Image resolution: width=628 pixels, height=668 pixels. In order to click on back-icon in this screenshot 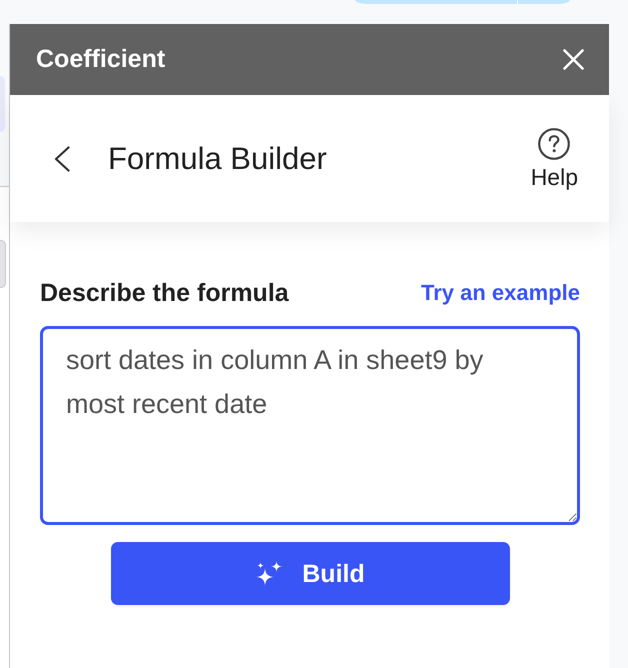, I will do `click(62, 159)`.